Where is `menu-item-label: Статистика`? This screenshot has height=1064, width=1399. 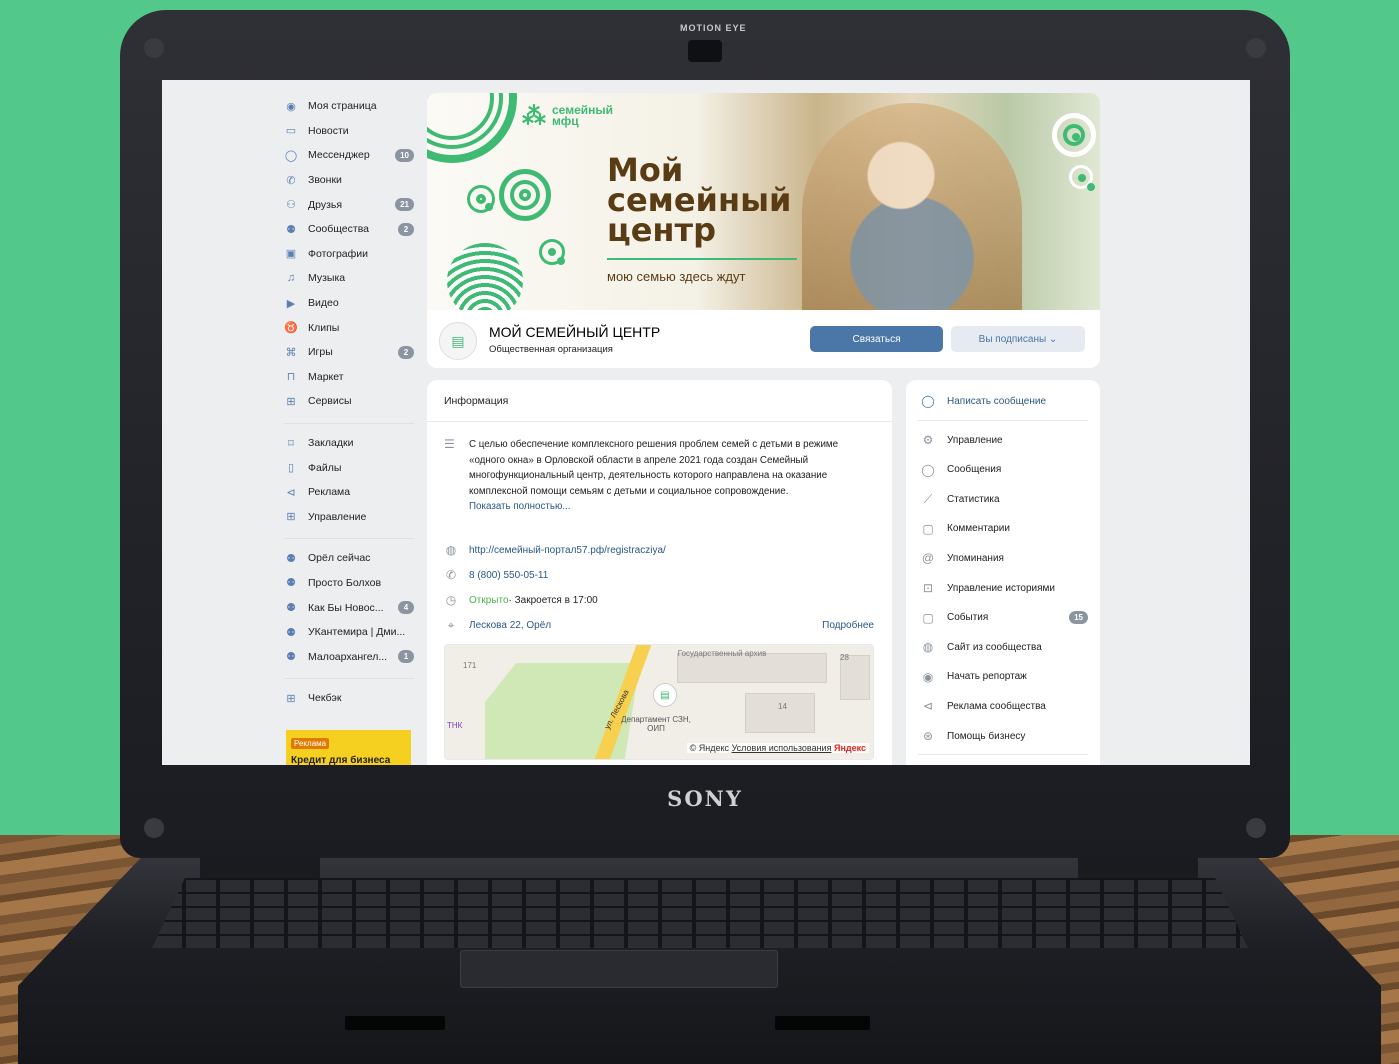 menu-item-label: Статистика is located at coordinates (973, 500).